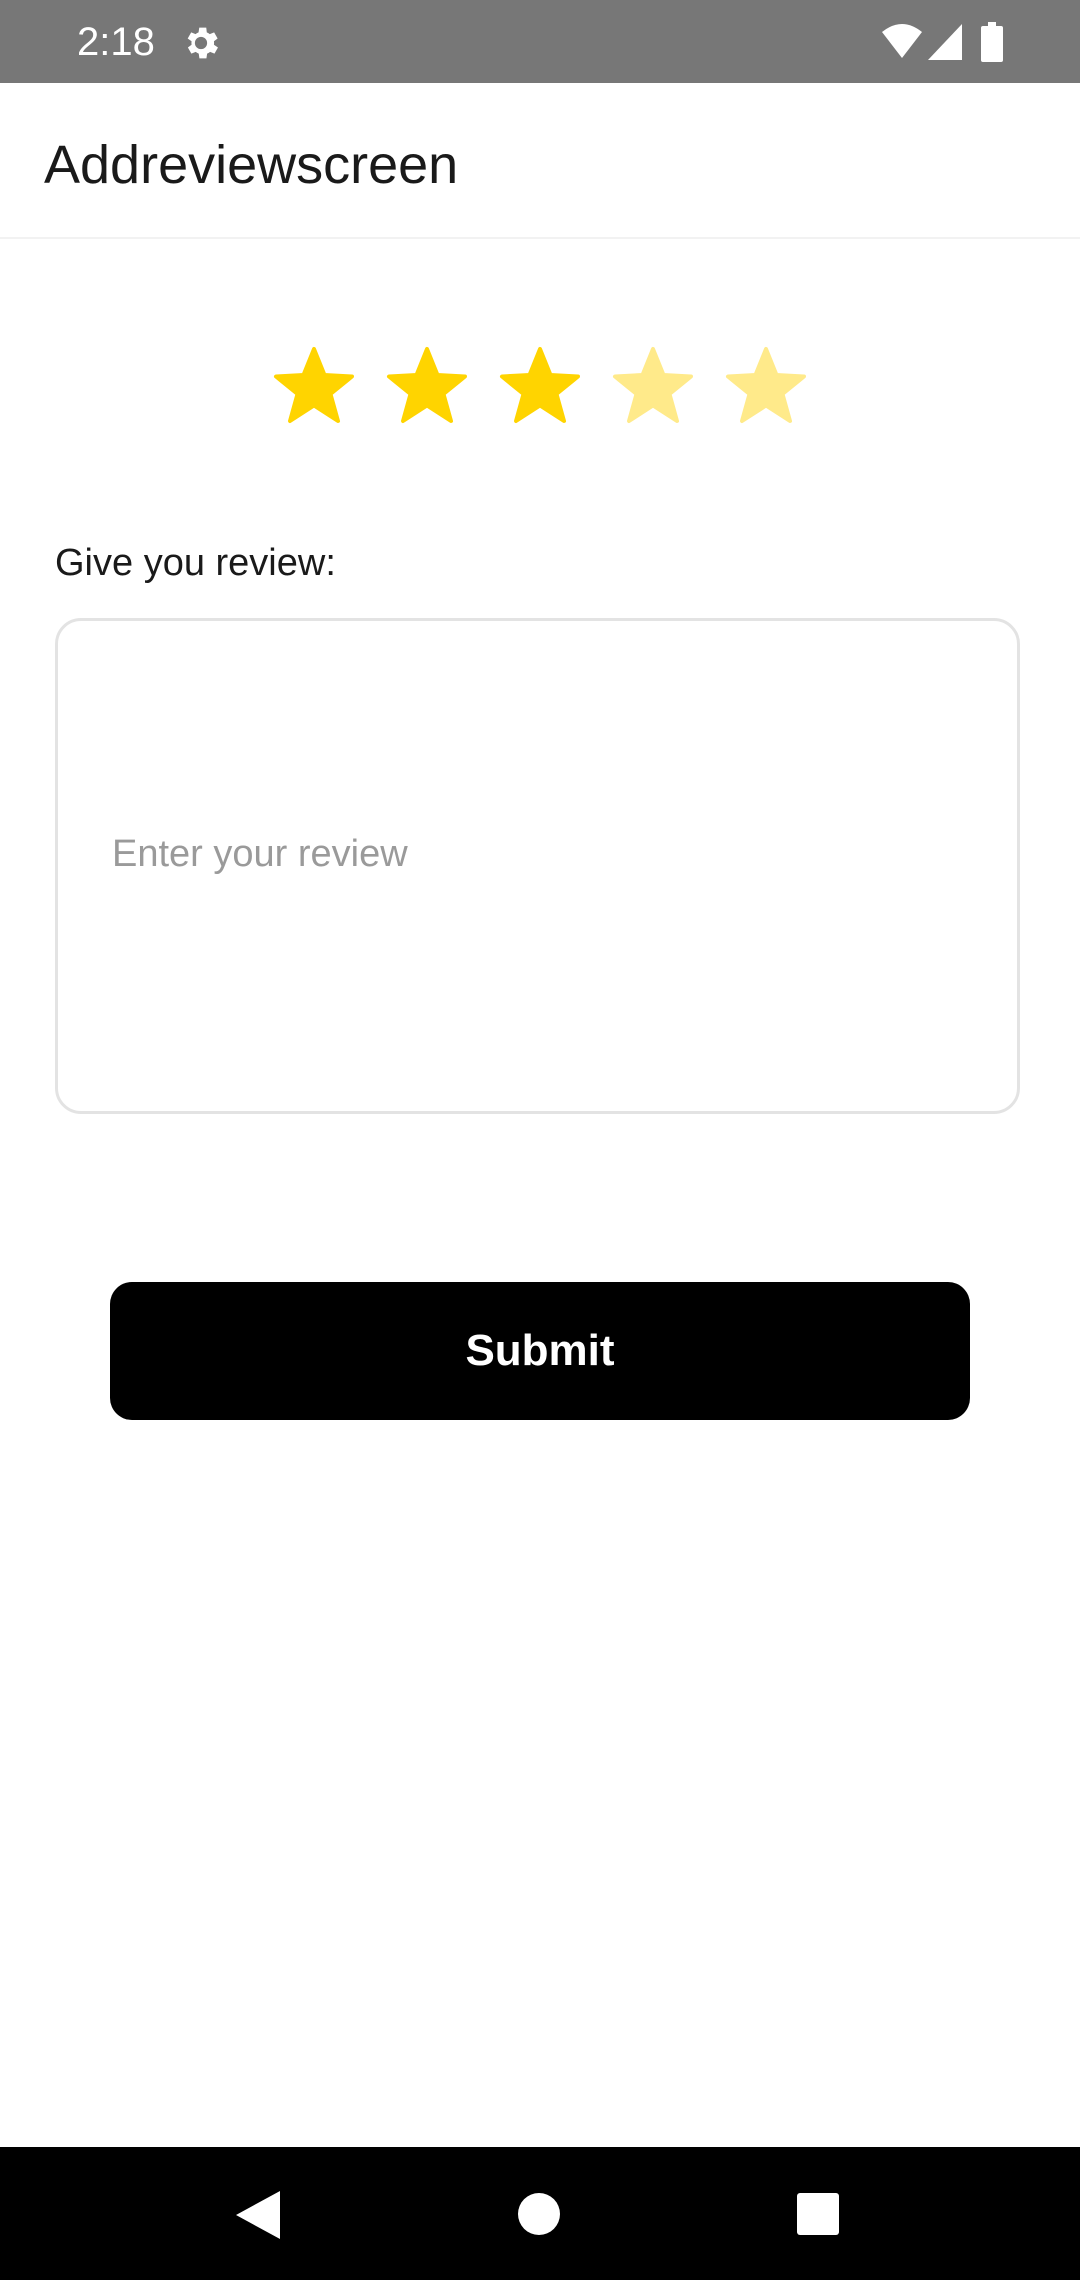 This screenshot has width=1080, height=2280. Describe the element at coordinates (202, 43) in the screenshot. I see `gear-icon` at that location.